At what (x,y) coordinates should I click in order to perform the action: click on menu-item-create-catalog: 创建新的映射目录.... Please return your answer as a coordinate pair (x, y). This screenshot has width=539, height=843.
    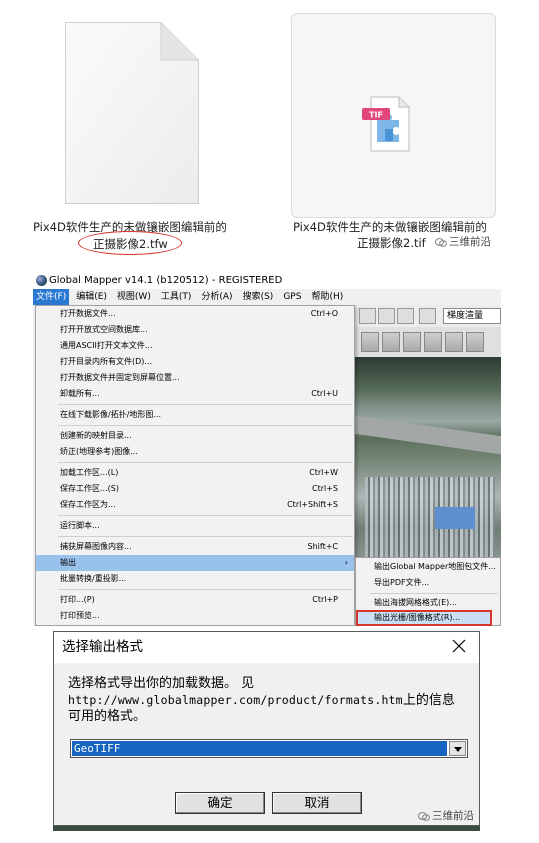
    Looking at the image, I should click on (195, 436).